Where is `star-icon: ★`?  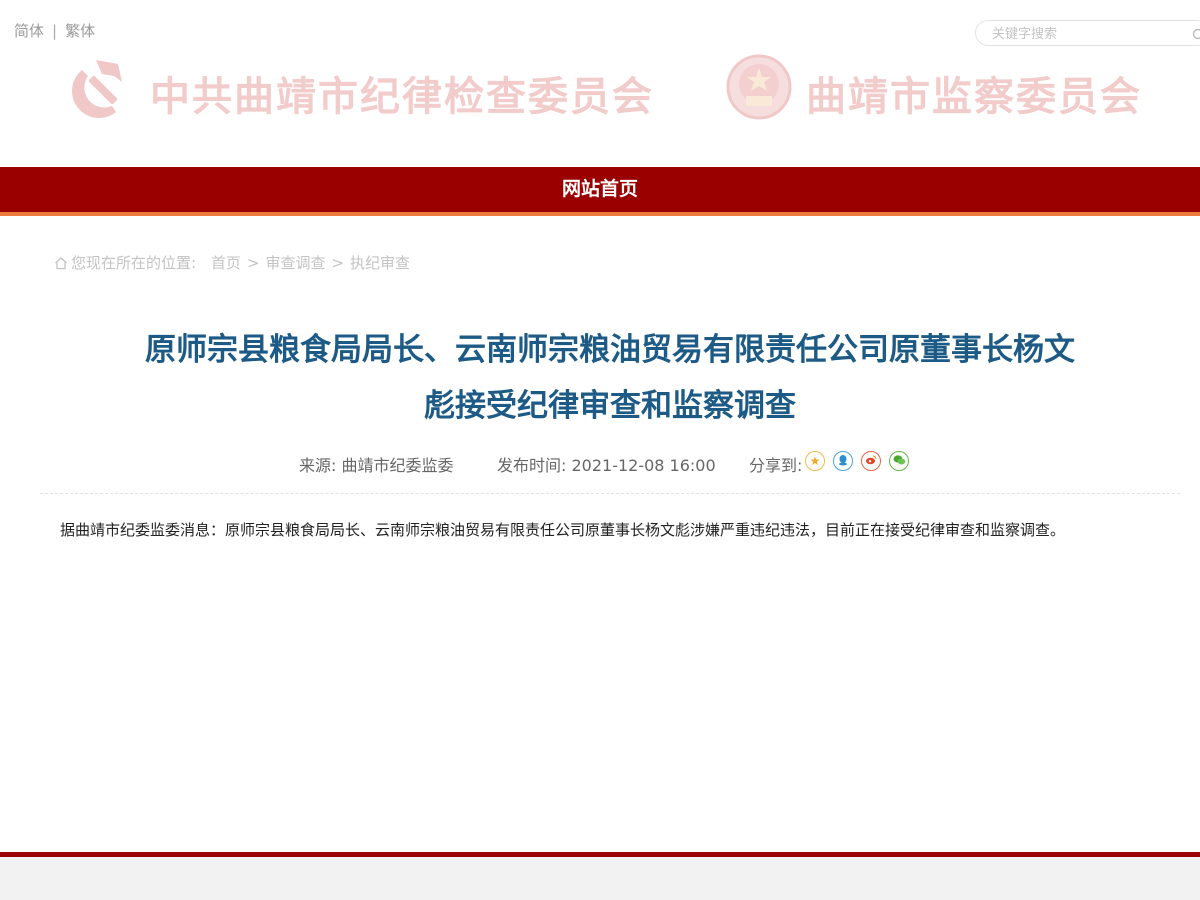
star-icon: ★ is located at coordinates (815, 461).